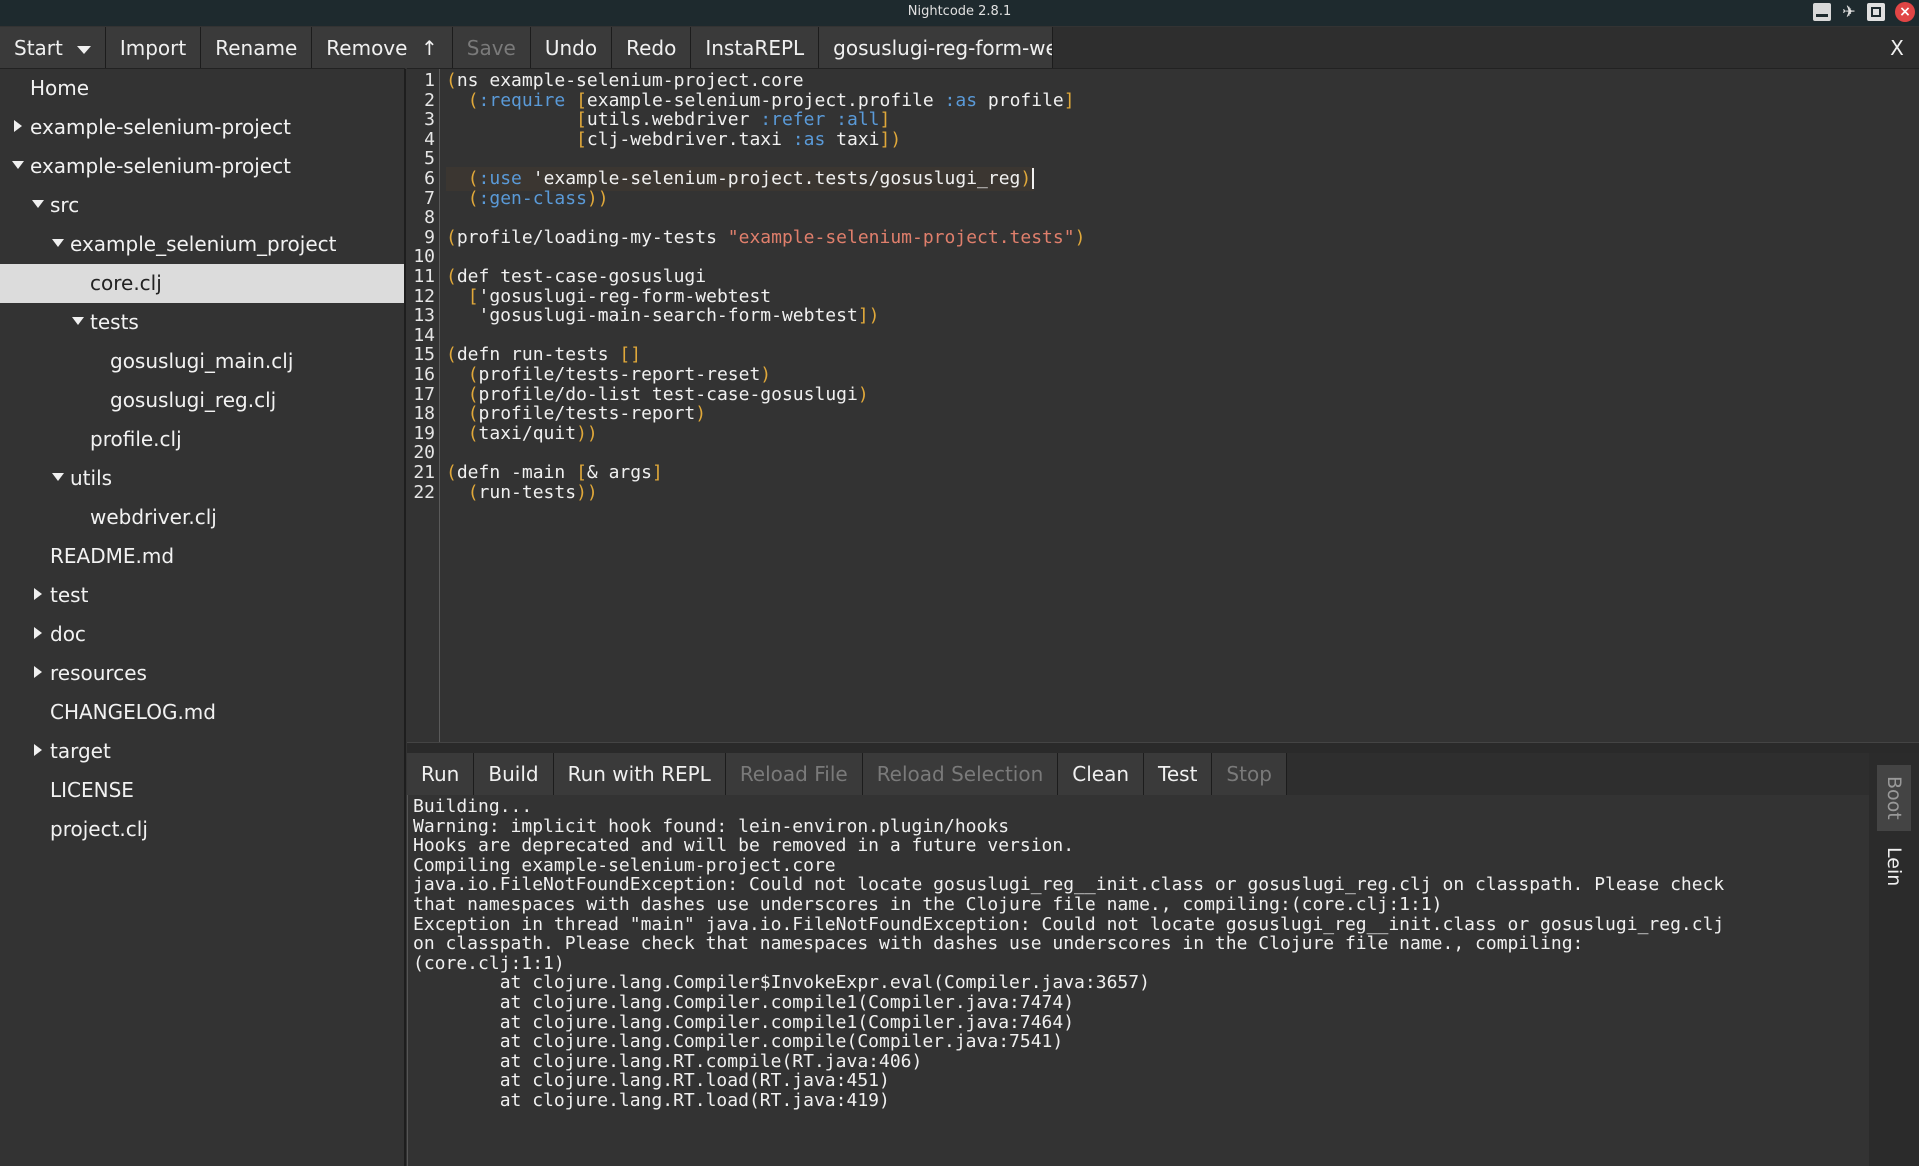  Describe the element at coordinates (1249, 774) in the screenshot. I see `stop-button: Stop` at that location.